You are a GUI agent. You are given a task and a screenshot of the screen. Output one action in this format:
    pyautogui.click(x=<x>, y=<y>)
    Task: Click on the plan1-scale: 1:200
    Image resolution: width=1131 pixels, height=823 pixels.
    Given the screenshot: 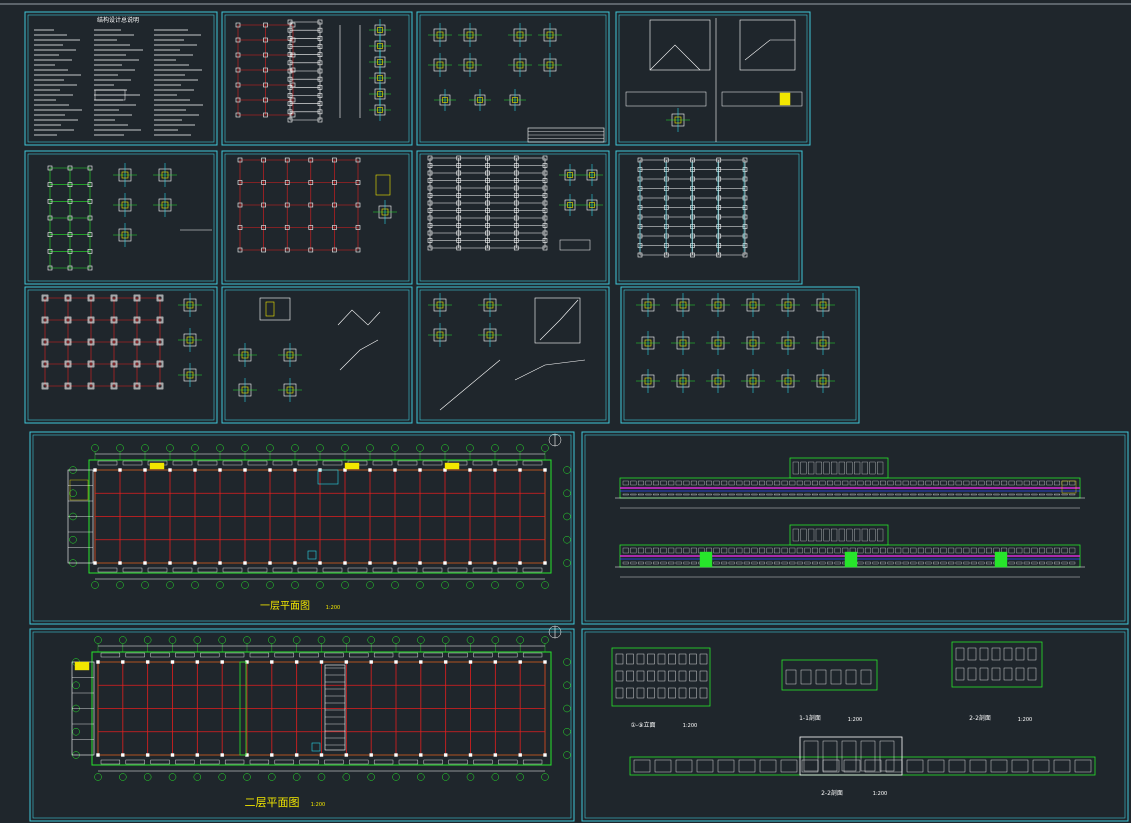 What is the action you would take?
    pyautogui.click(x=333, y=608)
    